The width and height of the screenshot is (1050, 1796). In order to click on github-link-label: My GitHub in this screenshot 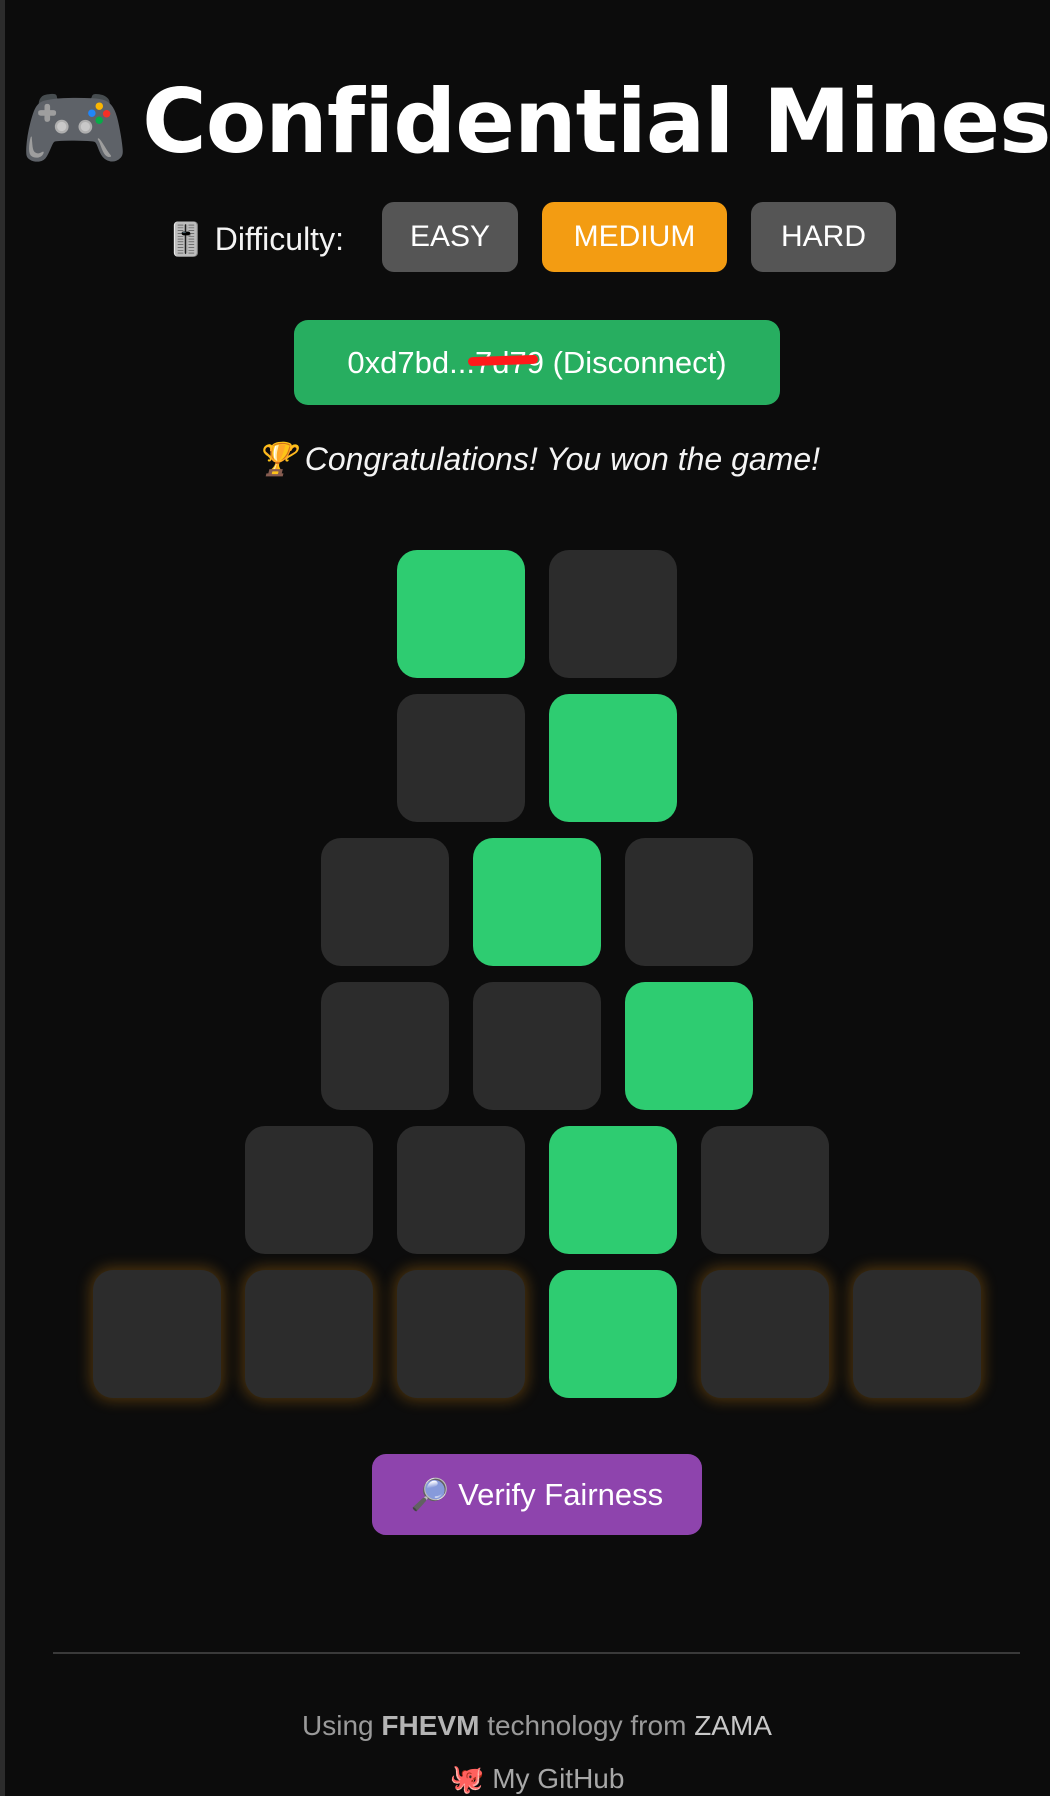, I will do `click(558, 1778)`.